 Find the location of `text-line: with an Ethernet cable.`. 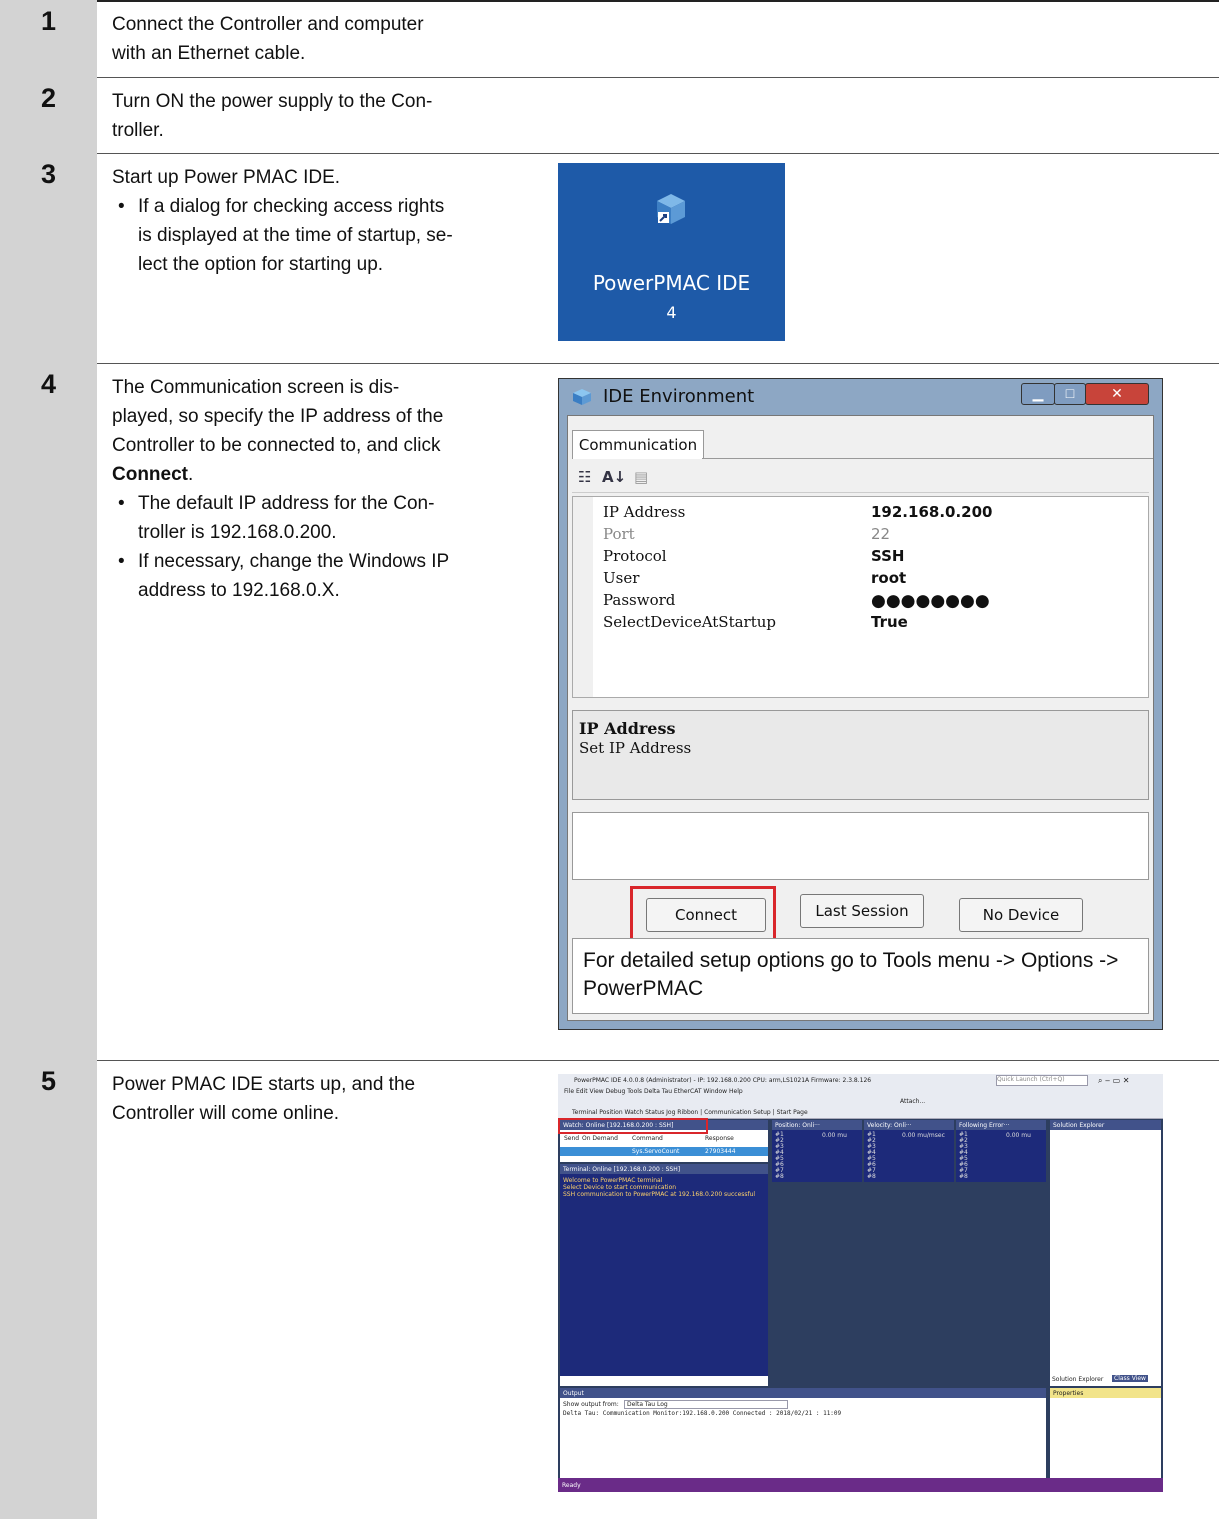

text-line: with an Ethernet cable. is located at coordinates (209, 53).